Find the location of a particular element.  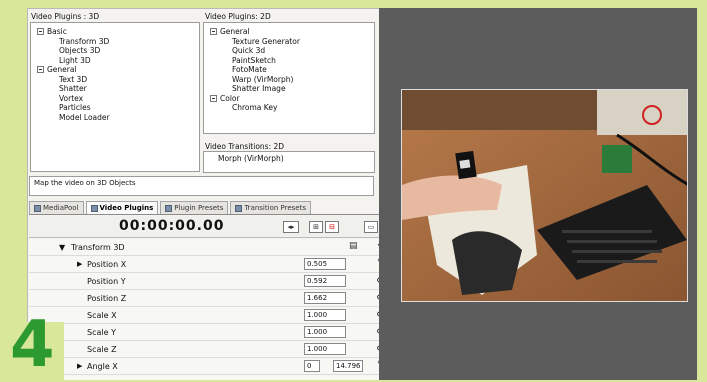

tree-item-label: Shatter is located at coordinates (73, 88).